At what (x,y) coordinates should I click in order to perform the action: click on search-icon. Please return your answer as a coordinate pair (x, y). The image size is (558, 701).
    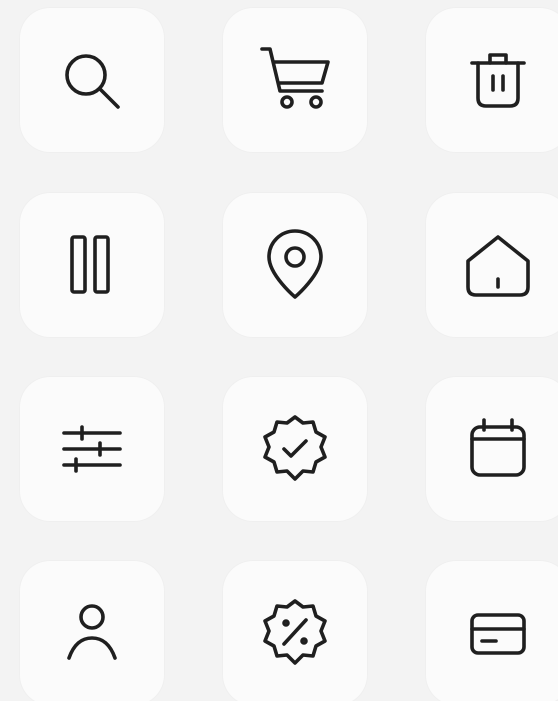
    Looking at the image, I should click on (92, 81).